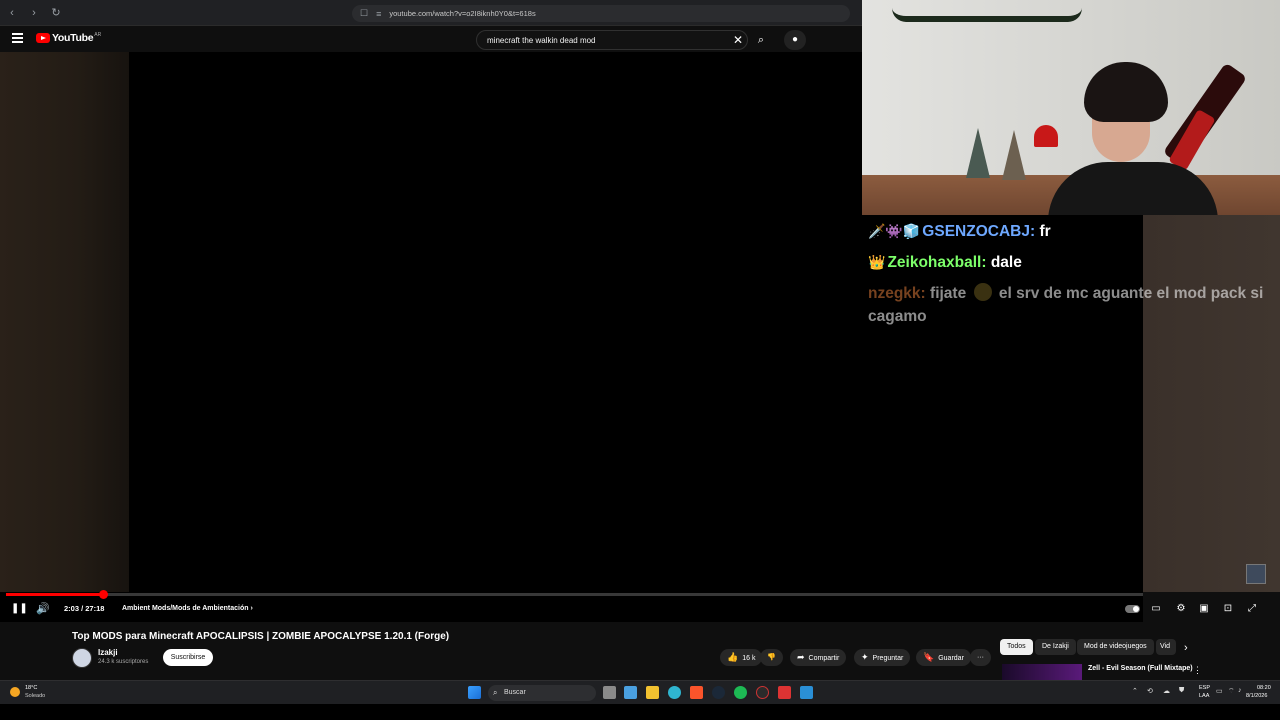 The height and width of the screenshot is (720, 1280). Describe the element at coordinates (1126, 92) in the screenshot. I see `streamer-hair` at that location.